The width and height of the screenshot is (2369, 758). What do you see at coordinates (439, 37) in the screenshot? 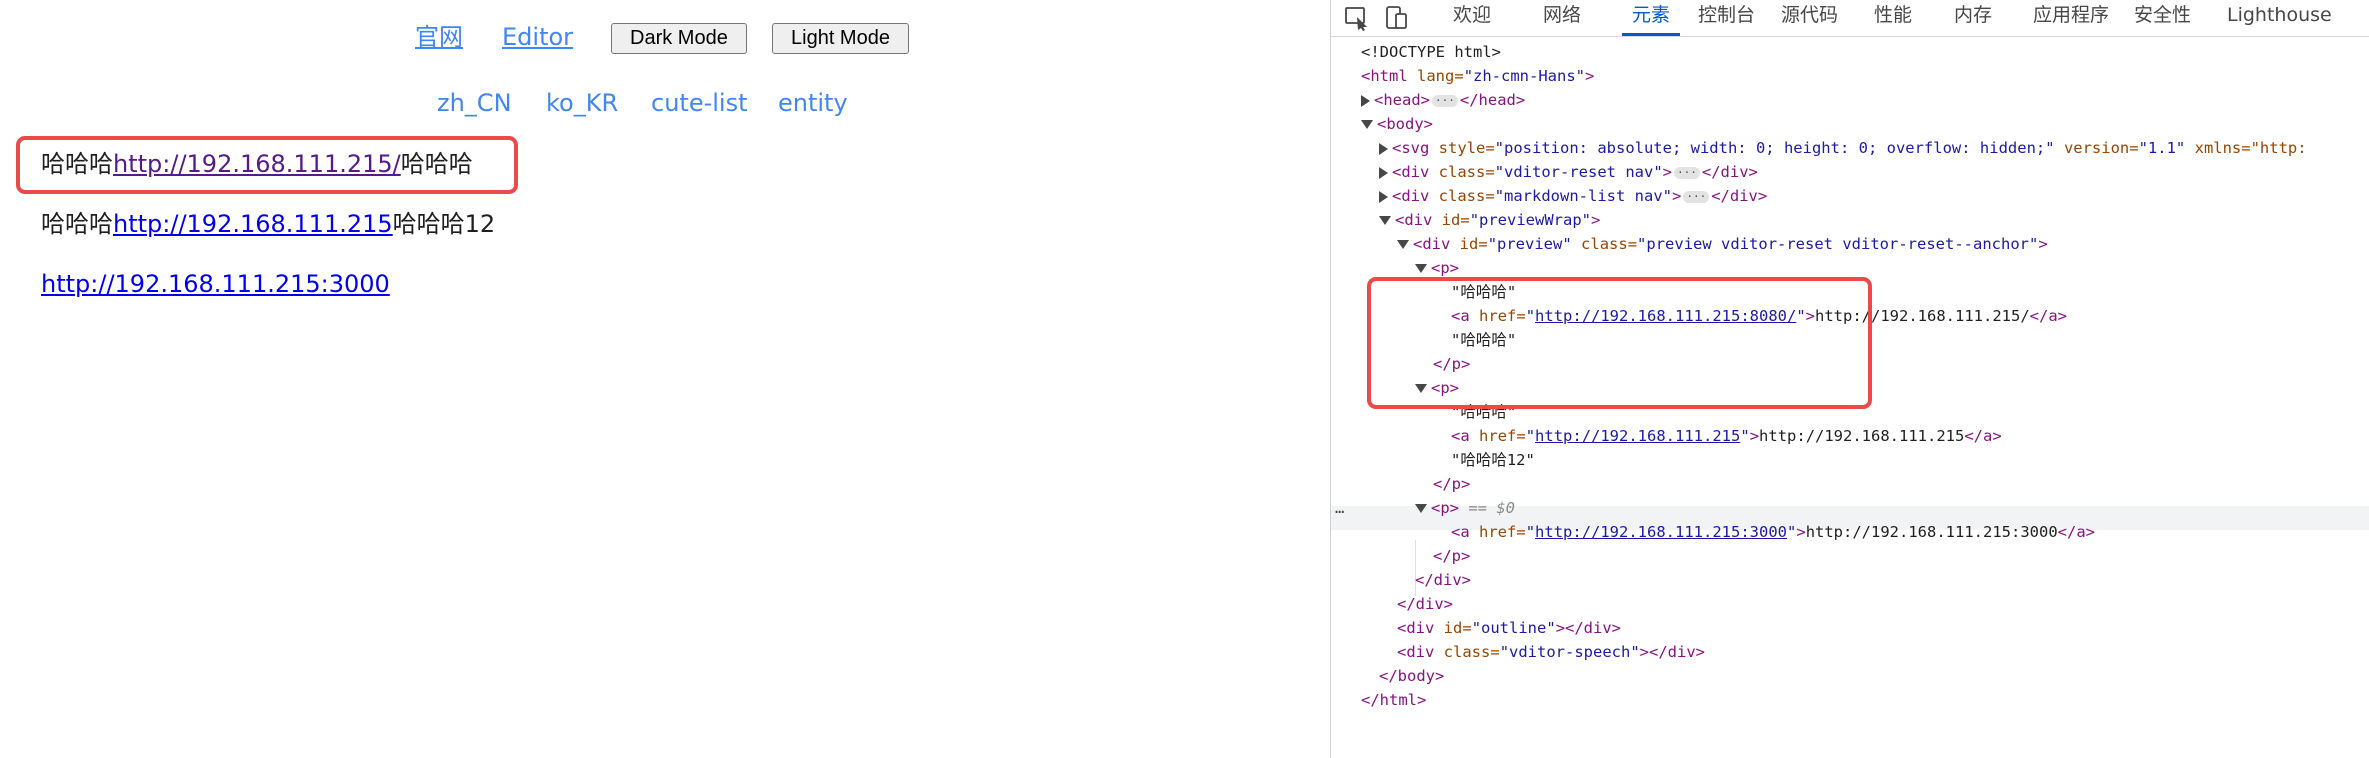
I see `official-site-link: 官网` at bounding box center [439, 37].